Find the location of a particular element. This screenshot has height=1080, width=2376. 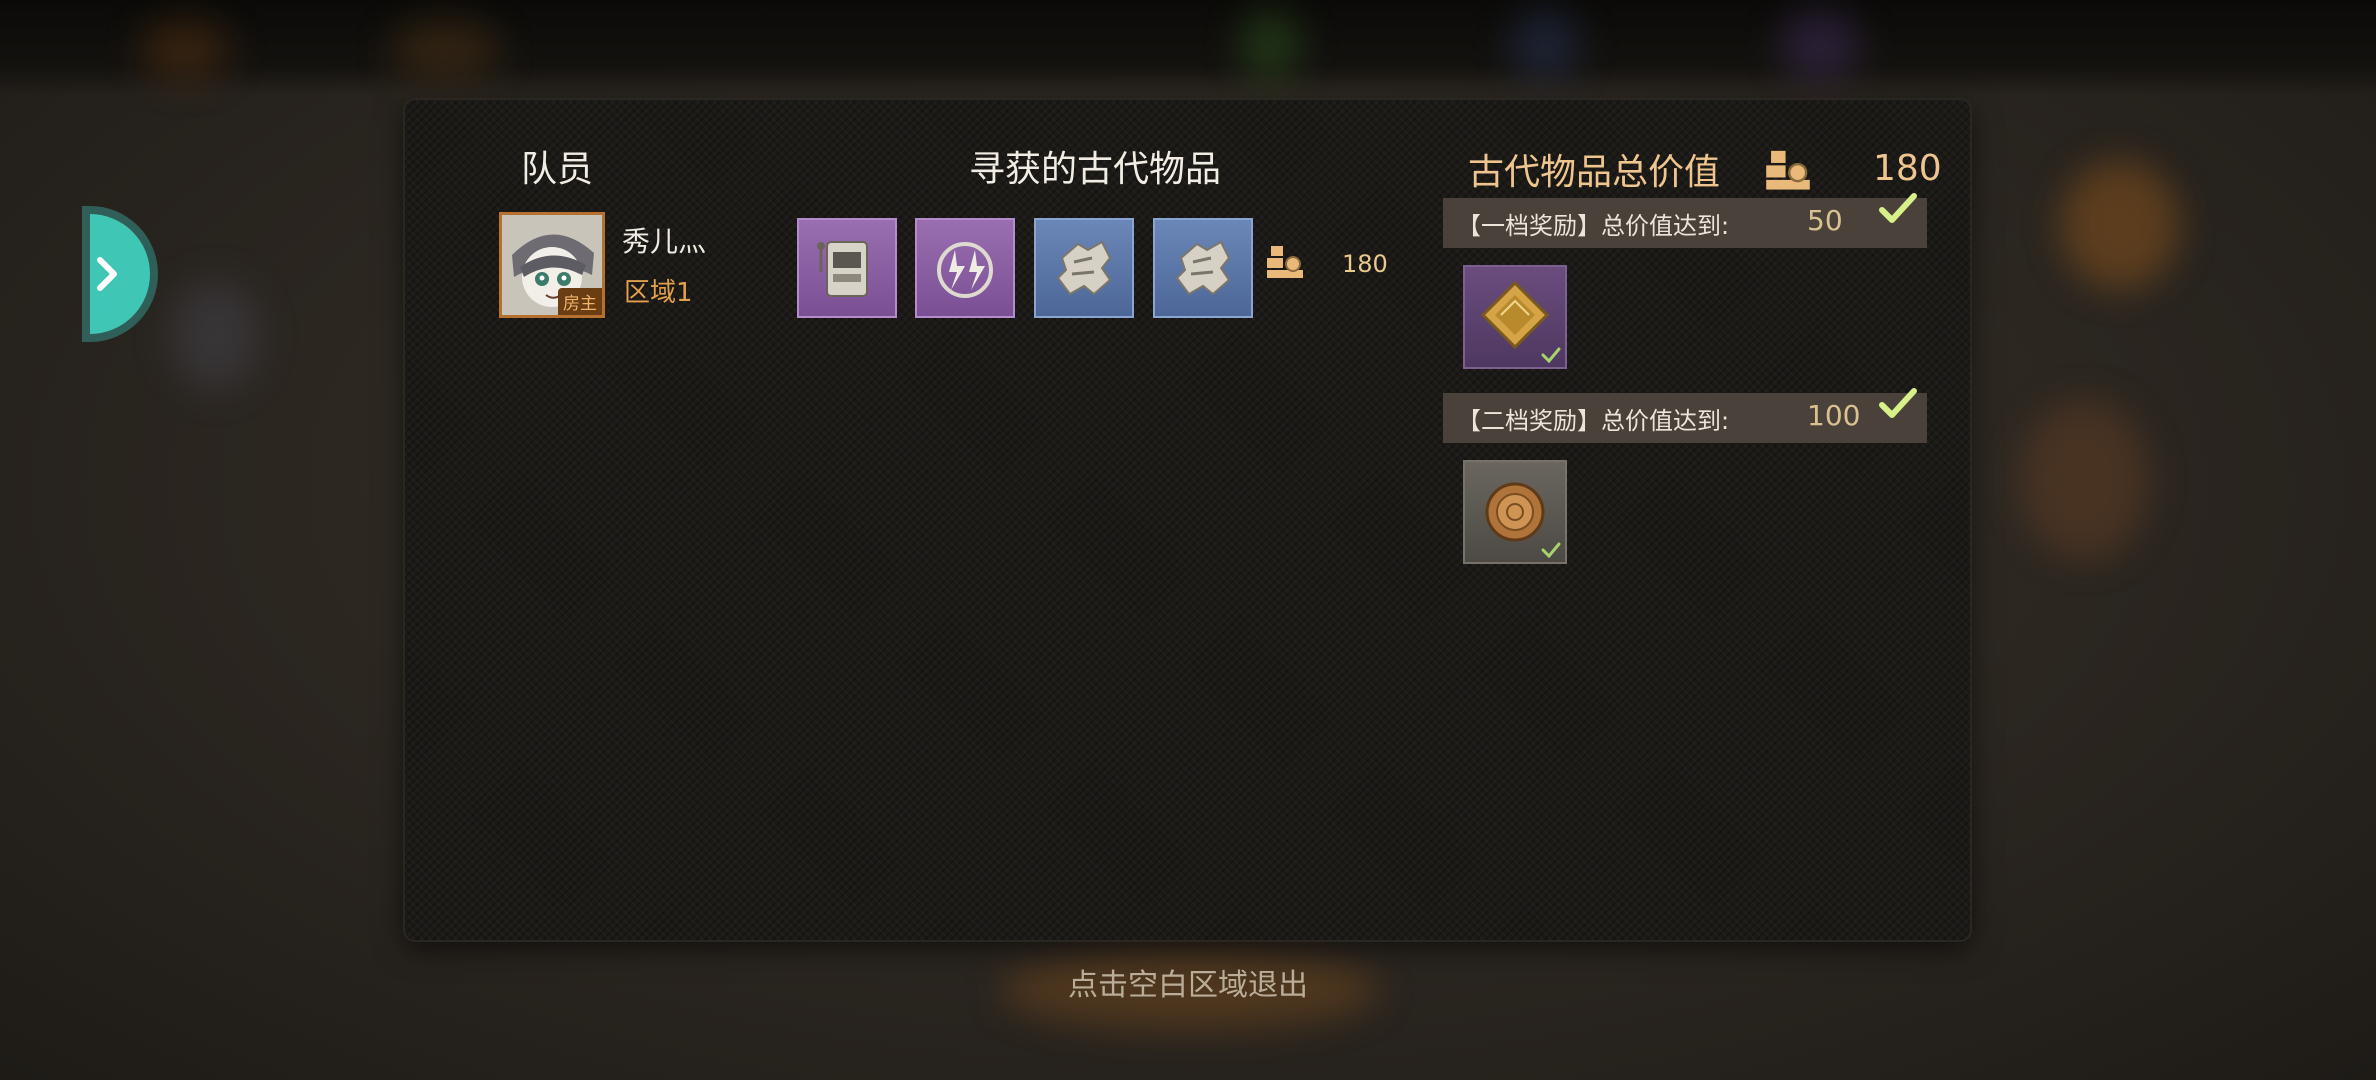

tier-2-threshold: 100 is located at coordinates (1834, 415).